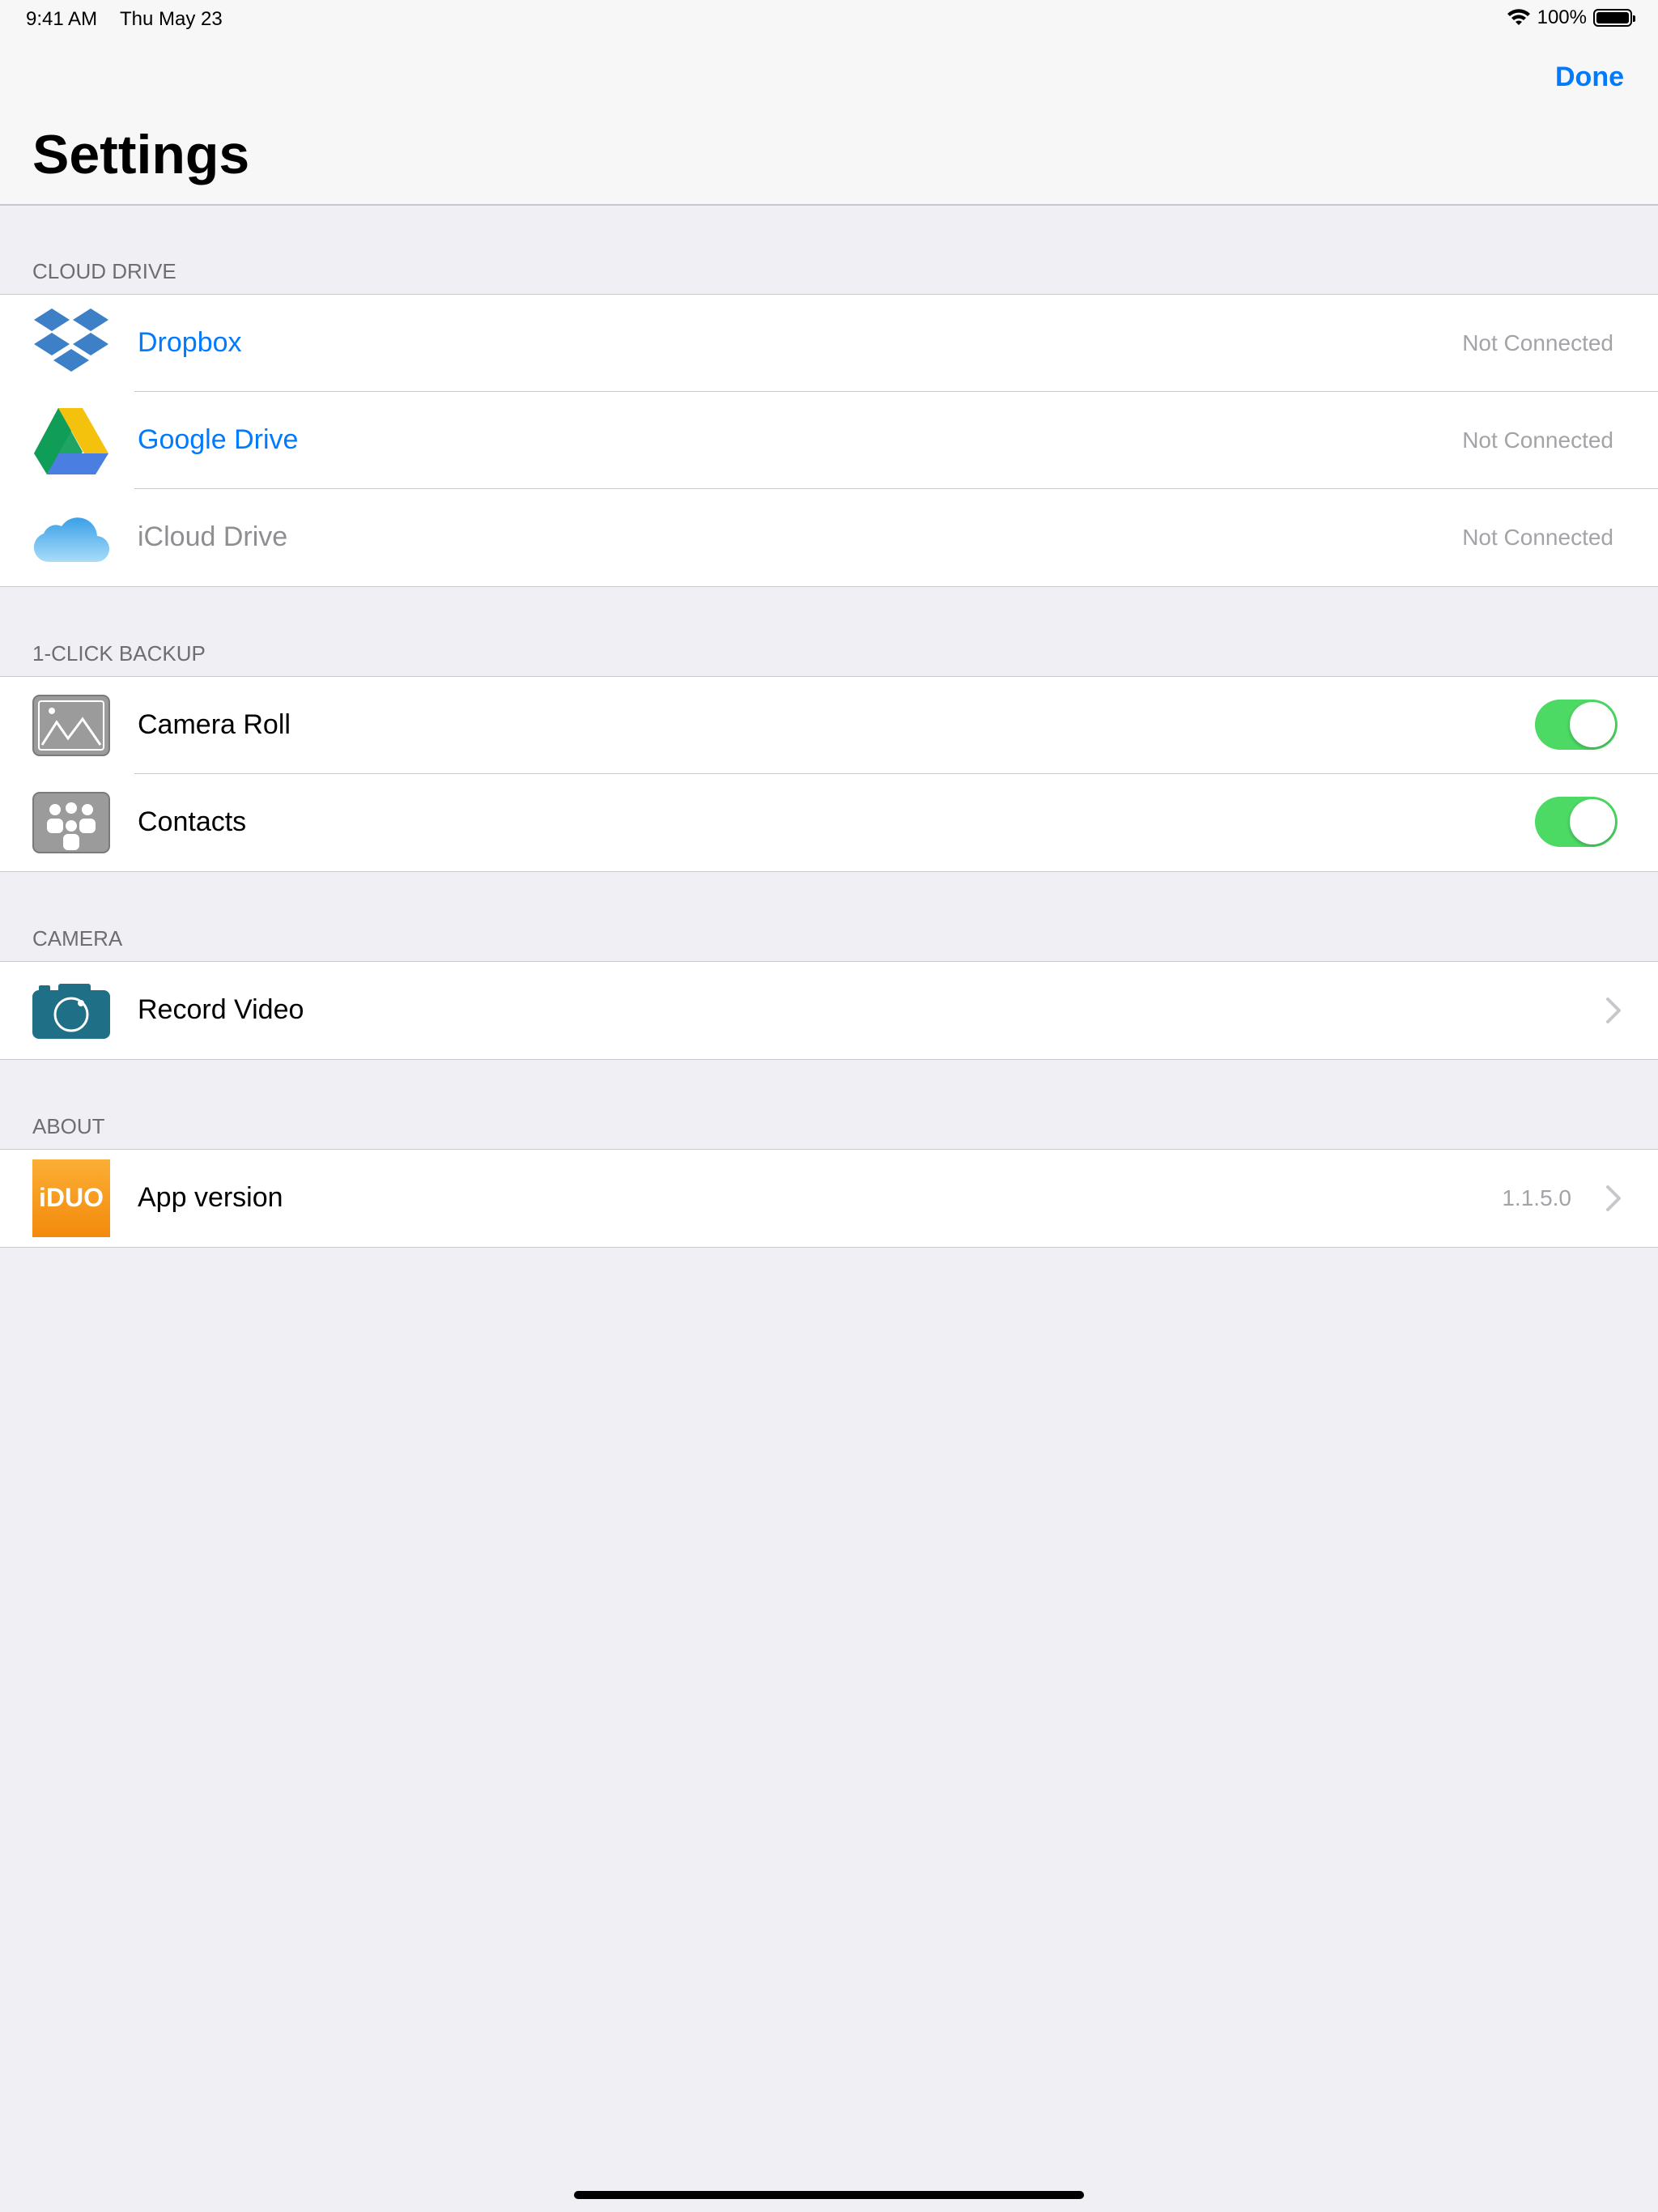  I want to click on status-right: 100%, so click(1571, 18).